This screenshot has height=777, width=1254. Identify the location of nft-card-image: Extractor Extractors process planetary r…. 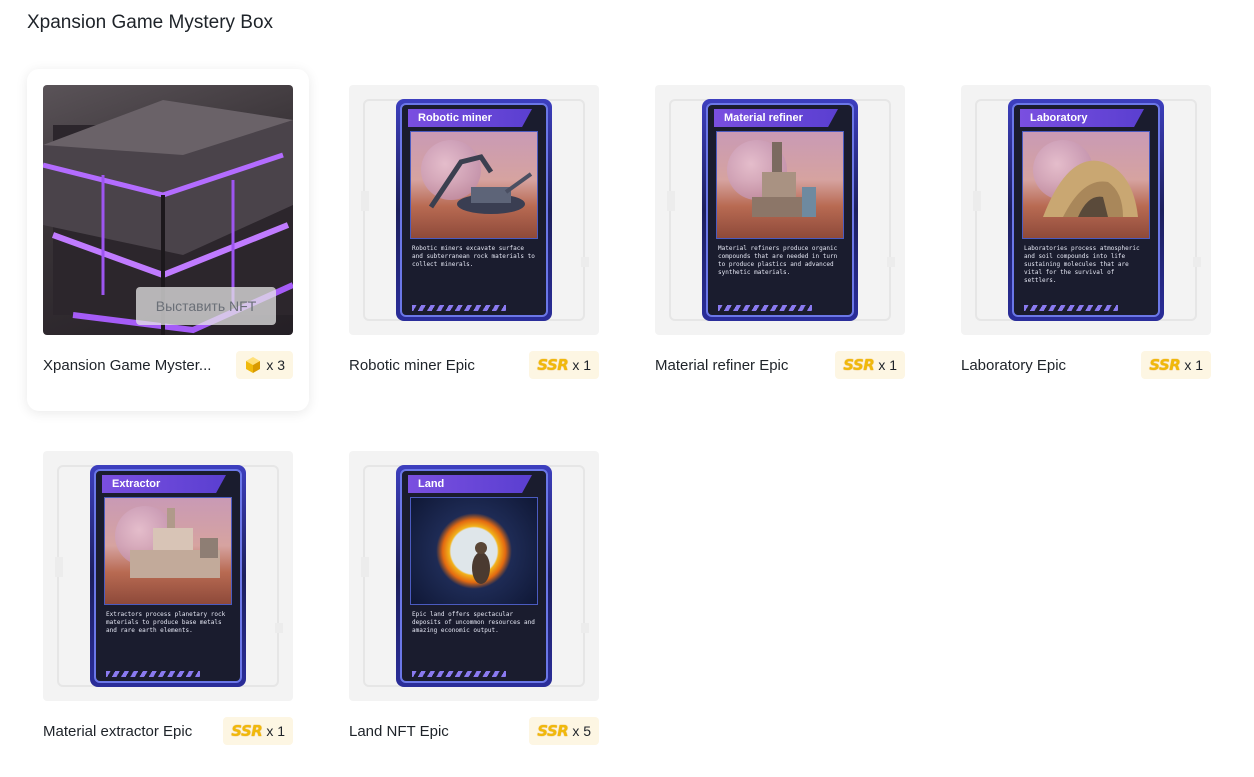
(168, 576).